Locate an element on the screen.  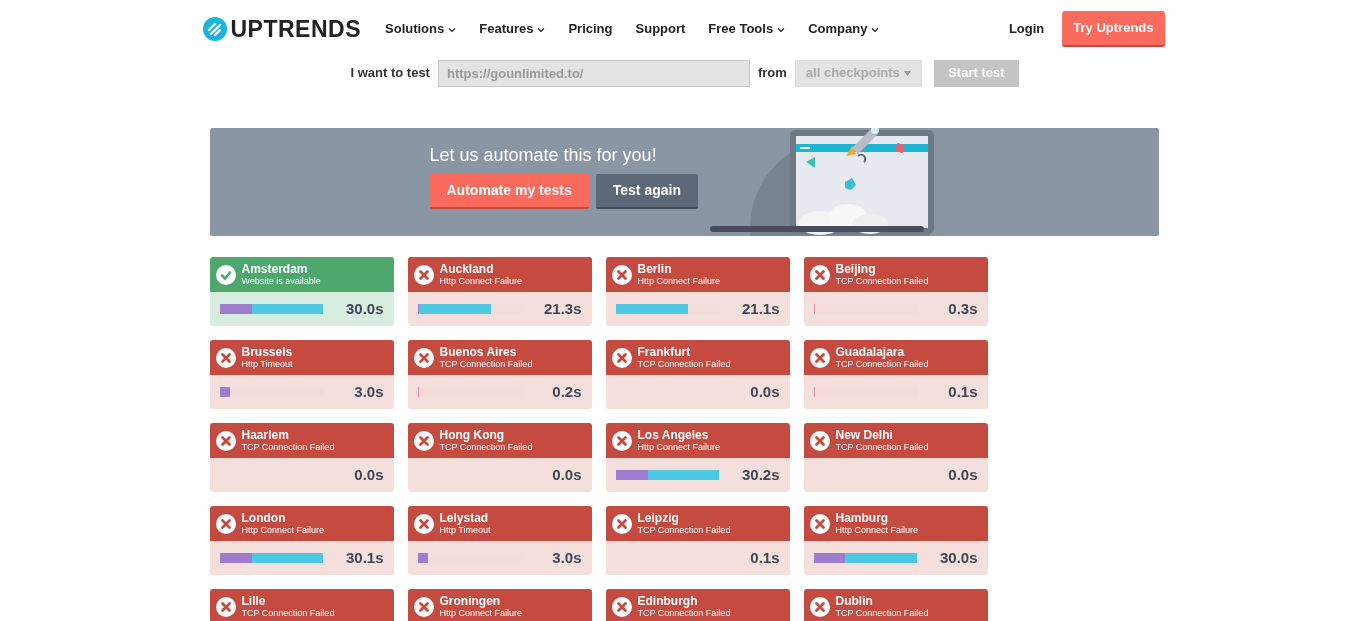
city-name: Lelystad is located at coordinates (464, 518).